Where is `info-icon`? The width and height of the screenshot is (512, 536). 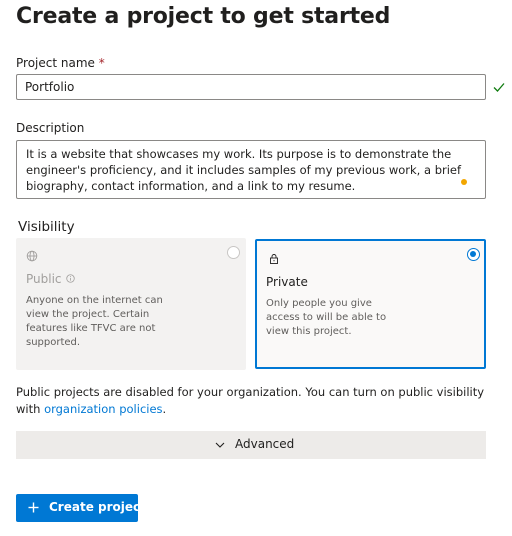 info-icon is located at coordinates (70, 278).